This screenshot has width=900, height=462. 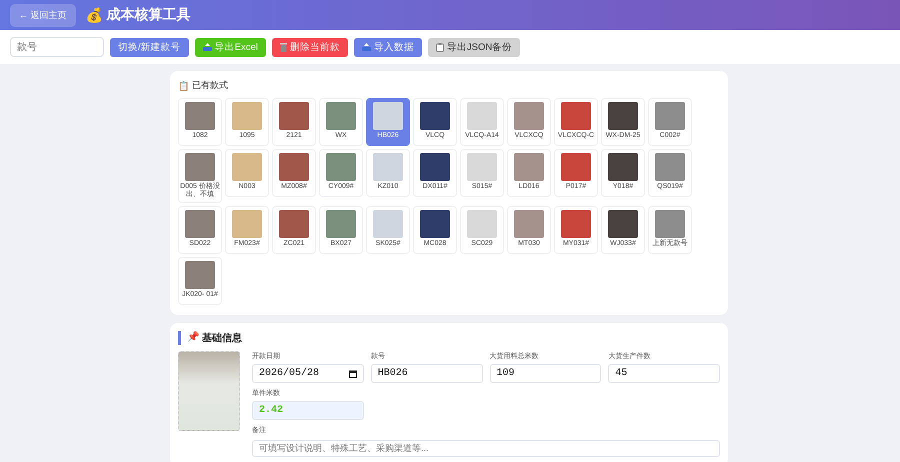 I want to click on page-title: 成本核算工具, so click(x=148, y=15).